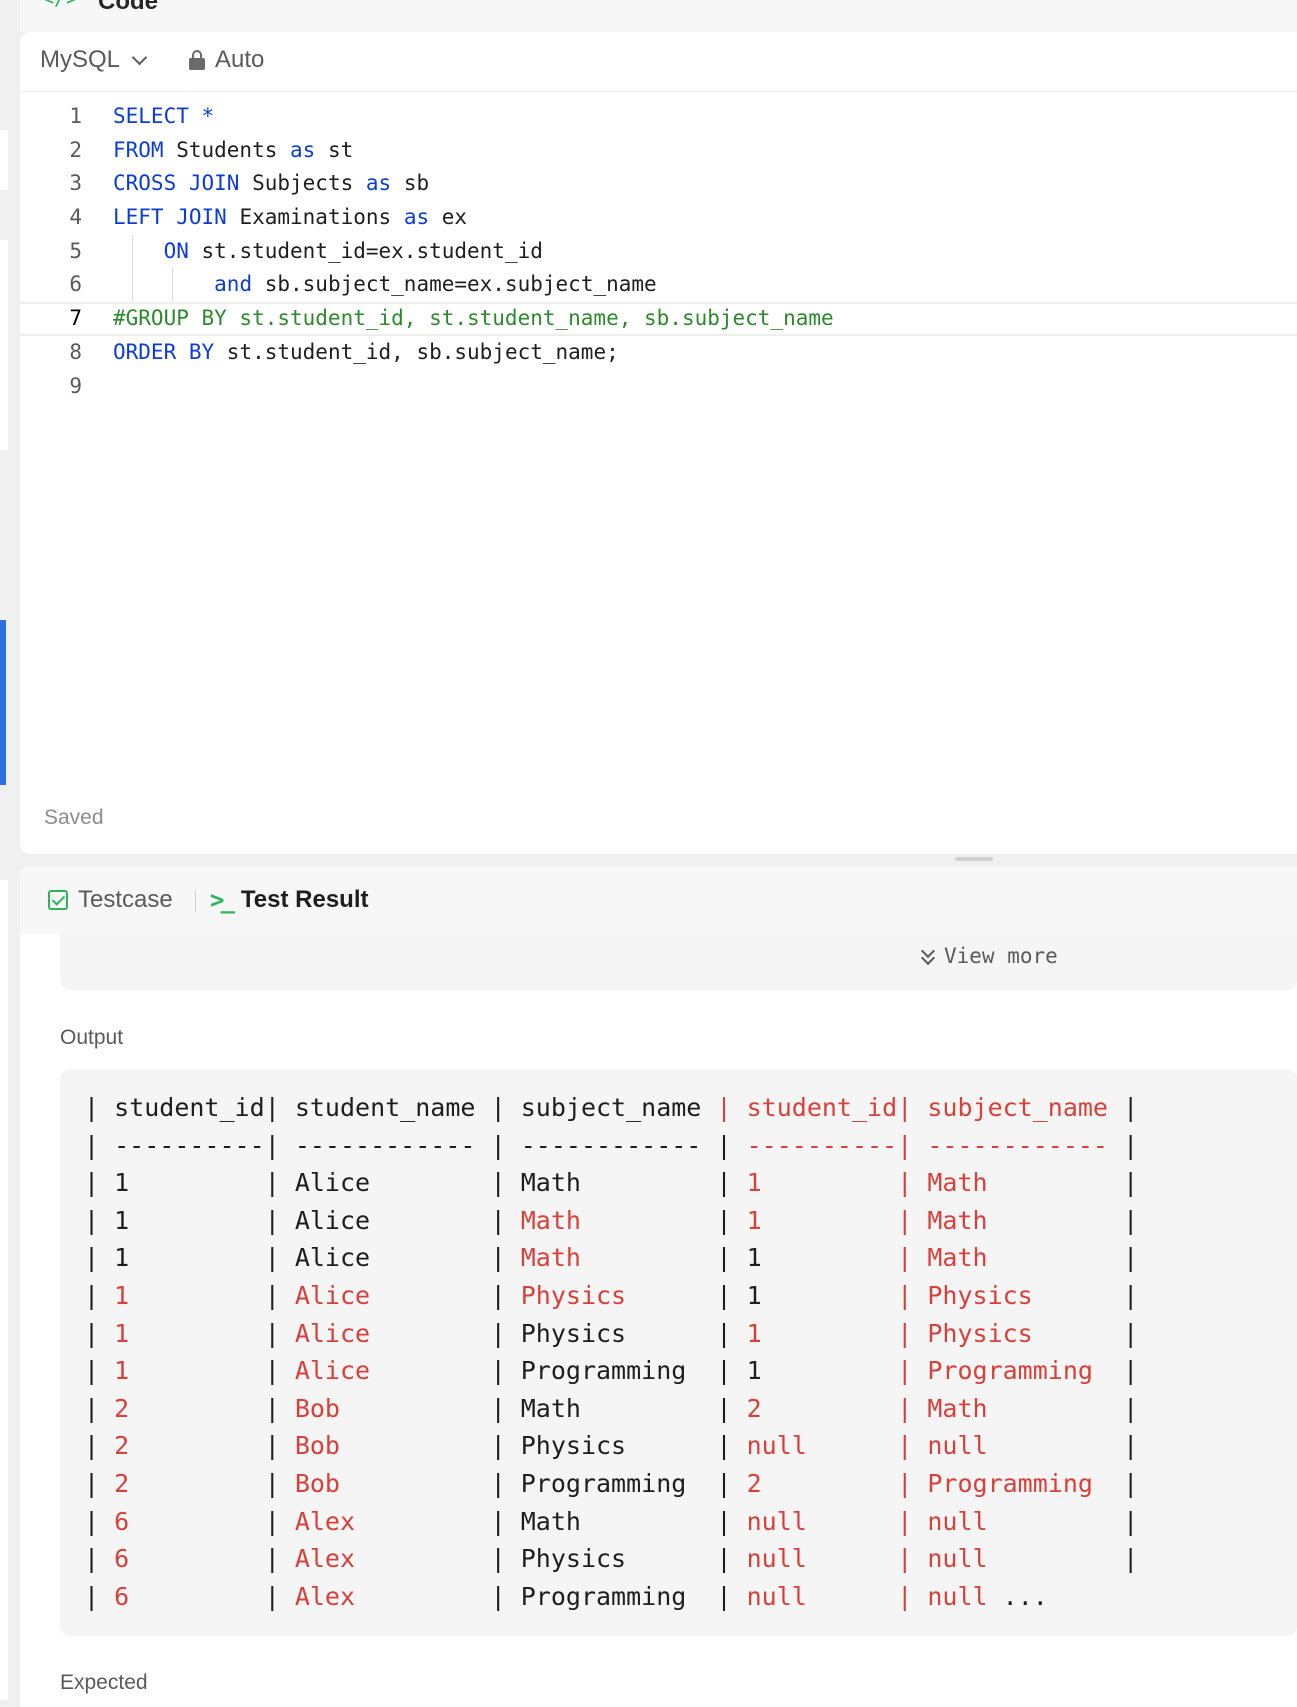 The image size is (1297, 1707). What do you see at coordinates (92, 1037) in the screenshot?
I see `output-label: Output` at bounding box center [92, 1037].